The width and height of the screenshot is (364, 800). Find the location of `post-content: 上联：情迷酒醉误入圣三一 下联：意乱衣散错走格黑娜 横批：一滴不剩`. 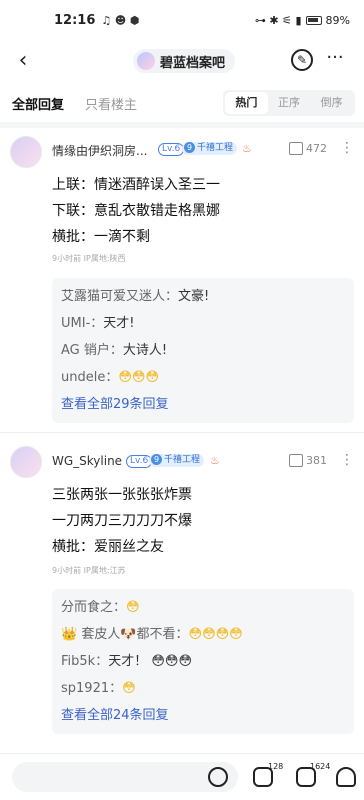

post-content: 上联：情迷酒醉误入圣三一 下联：意乱衣散错走格黑娜 横批：一滴不剩 is located at coordinates (136, 211).